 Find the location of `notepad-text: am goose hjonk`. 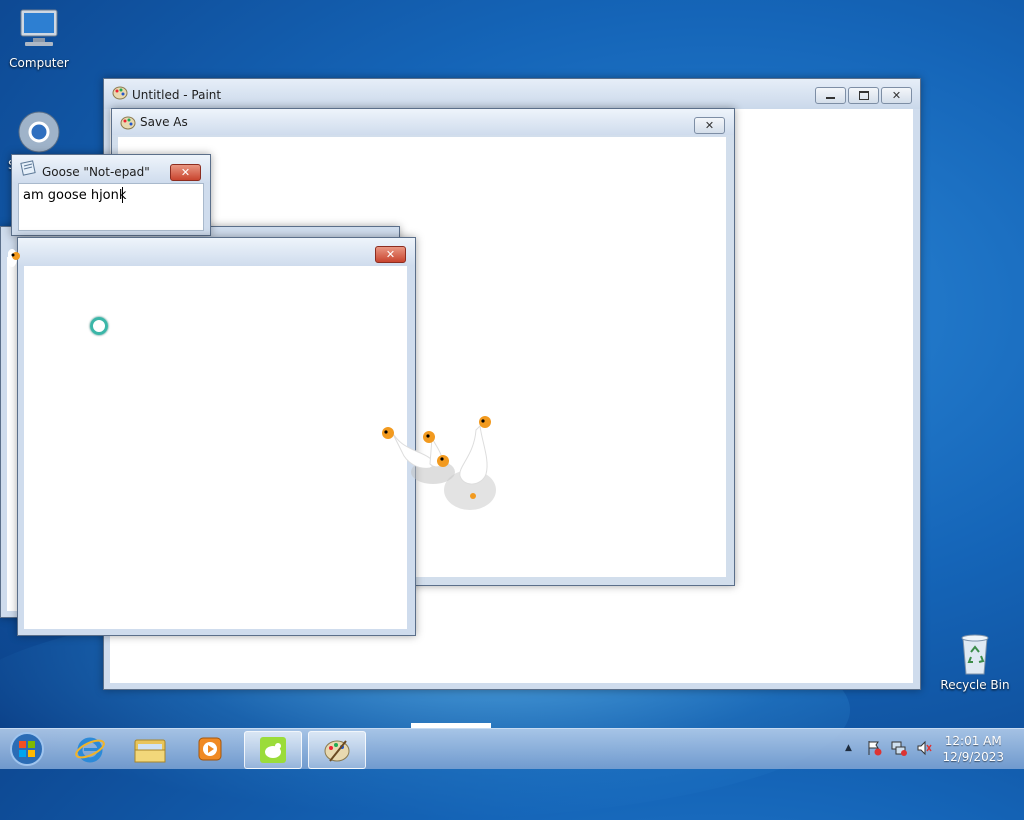

notepad-text: am goose hjonk is located at coordinates (75, 195).